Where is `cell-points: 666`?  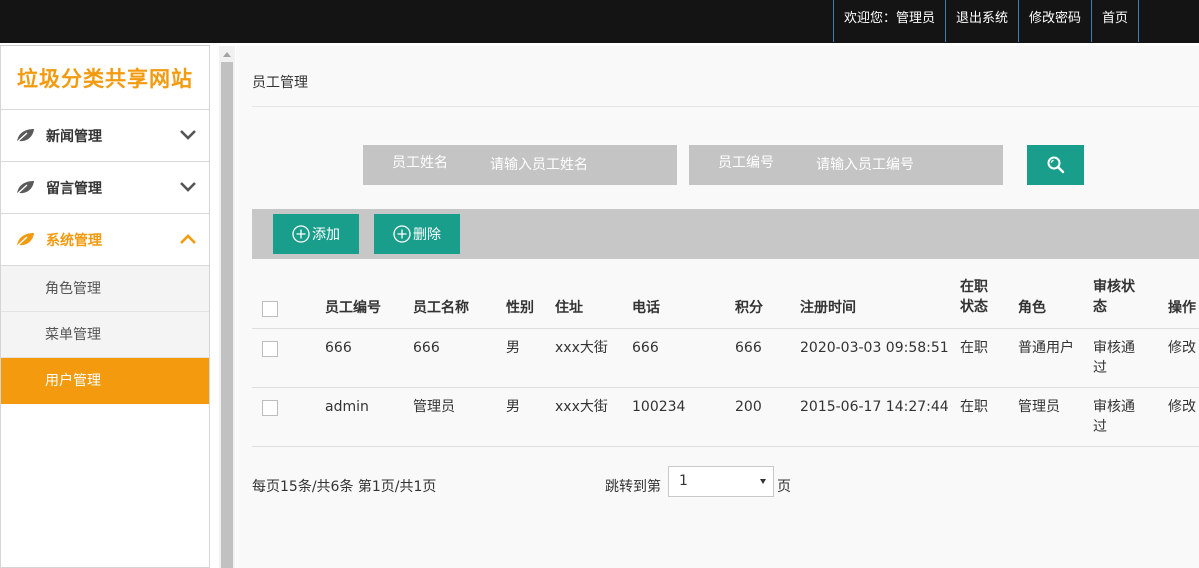
cell-points: 666 is located at coordinates (748, 348).